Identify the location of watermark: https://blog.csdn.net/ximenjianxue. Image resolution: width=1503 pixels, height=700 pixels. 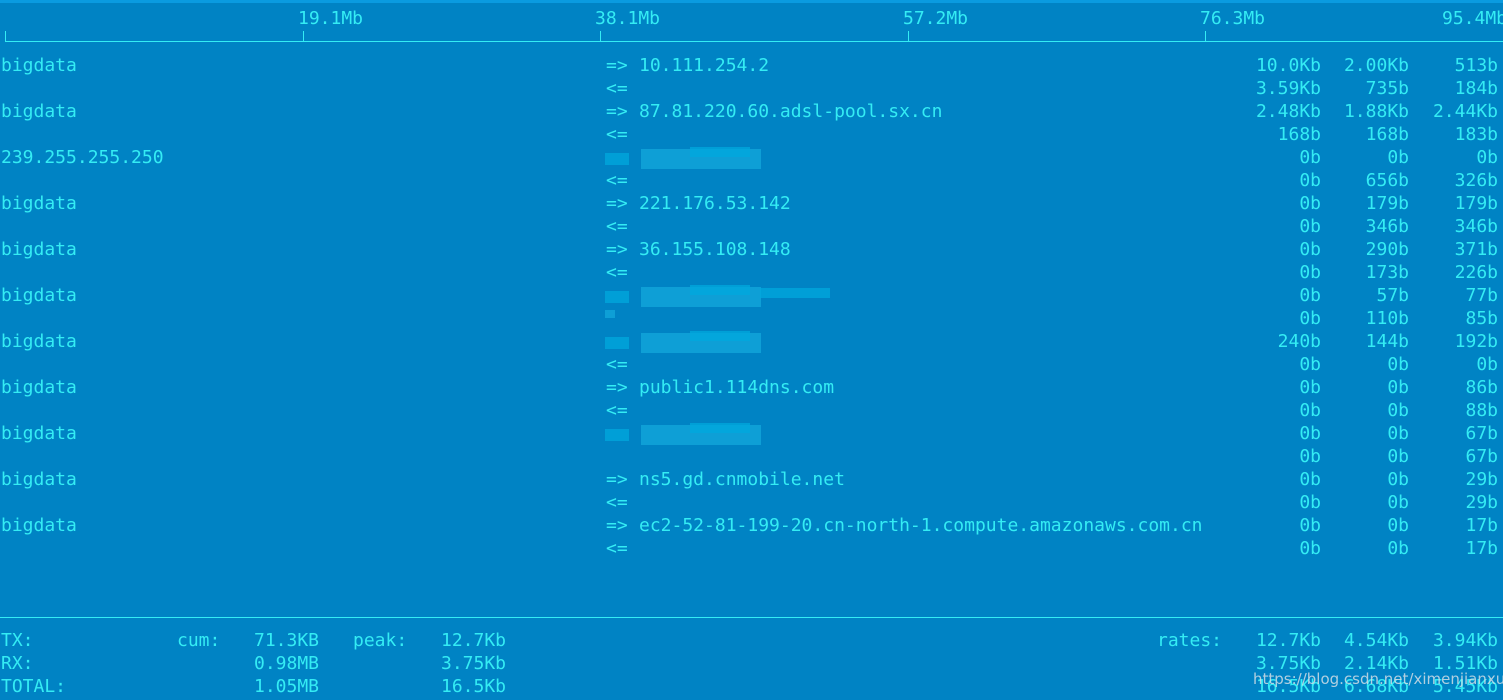
(1378, 679).